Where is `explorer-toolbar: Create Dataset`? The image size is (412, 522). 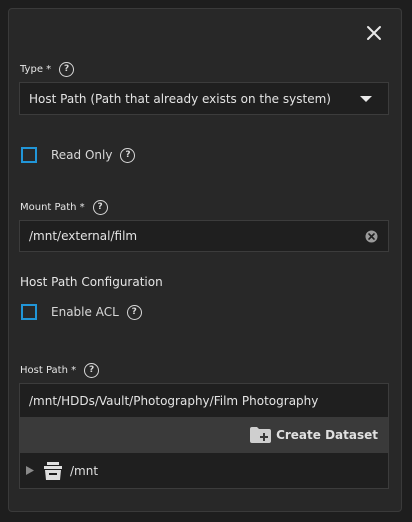
explorer-toolbar: Create Dataset is located at coordinates (204, 435).